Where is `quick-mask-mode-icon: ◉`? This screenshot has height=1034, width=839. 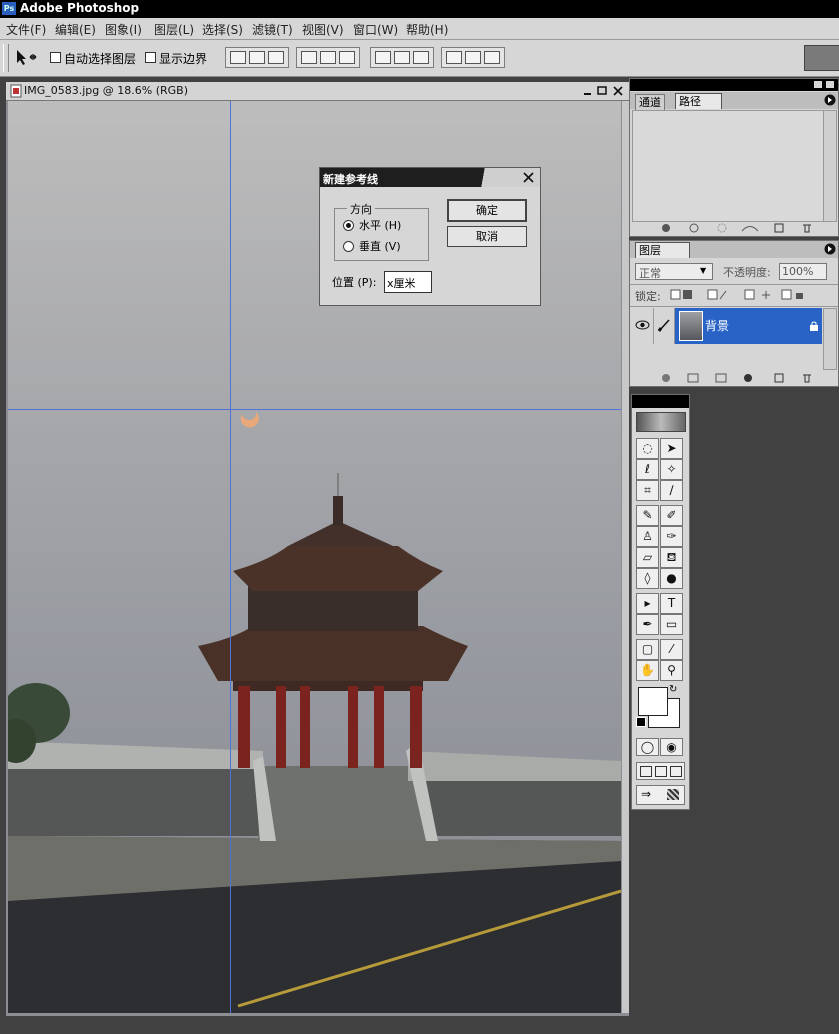 quick-mask-mode-icon: ◉ is located at coordinates (671, 747).